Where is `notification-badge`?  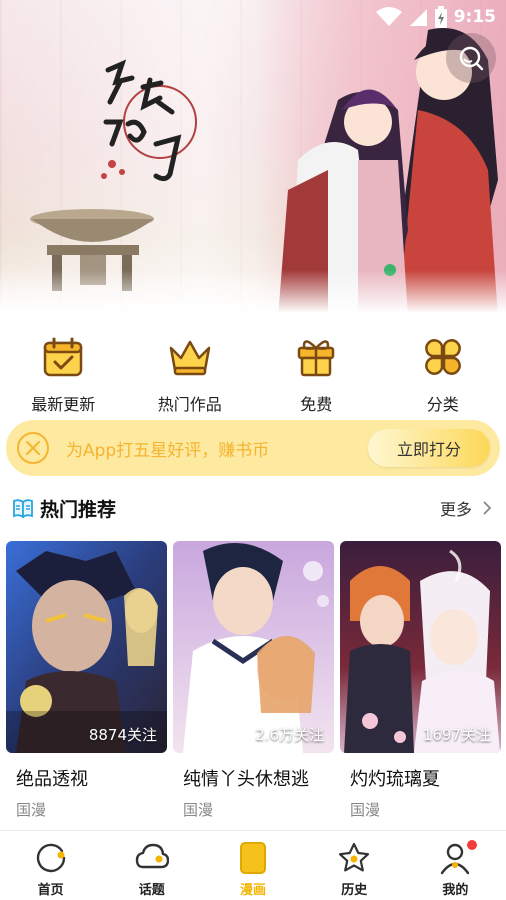
notification-badge is located at coordinates (471, 845).